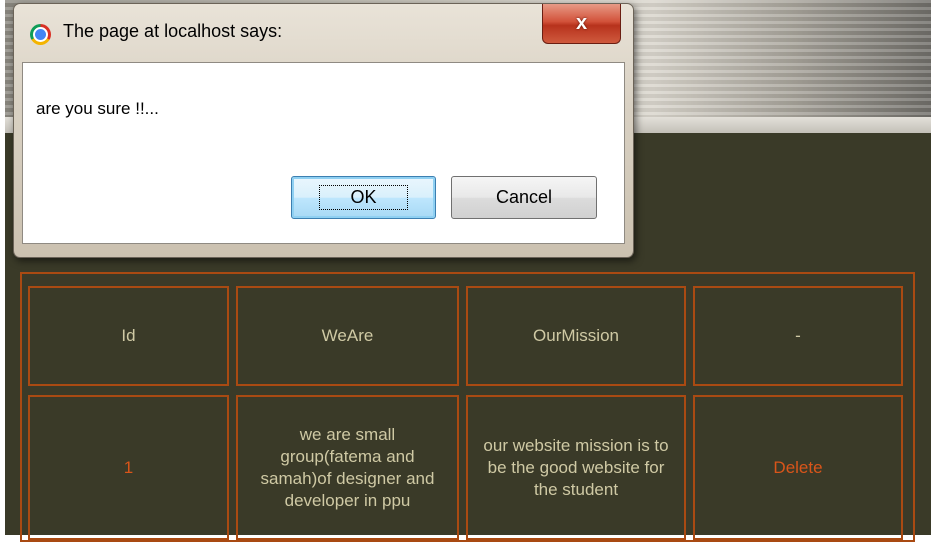 The height and width of the screenshot is (542, 931). I want to click on table-header-action: -, so click(798, 336).